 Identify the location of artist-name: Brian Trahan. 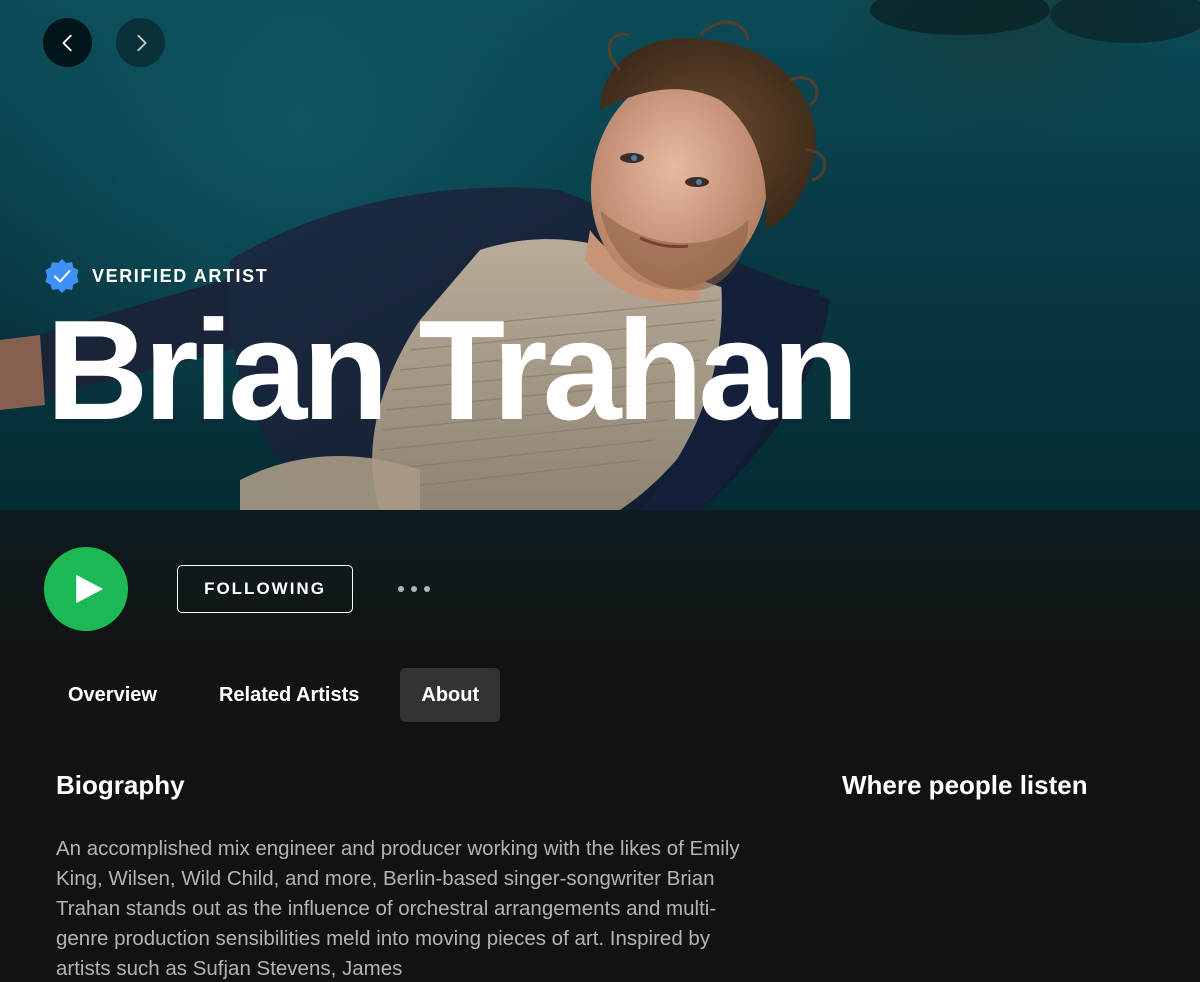
(452, 370).